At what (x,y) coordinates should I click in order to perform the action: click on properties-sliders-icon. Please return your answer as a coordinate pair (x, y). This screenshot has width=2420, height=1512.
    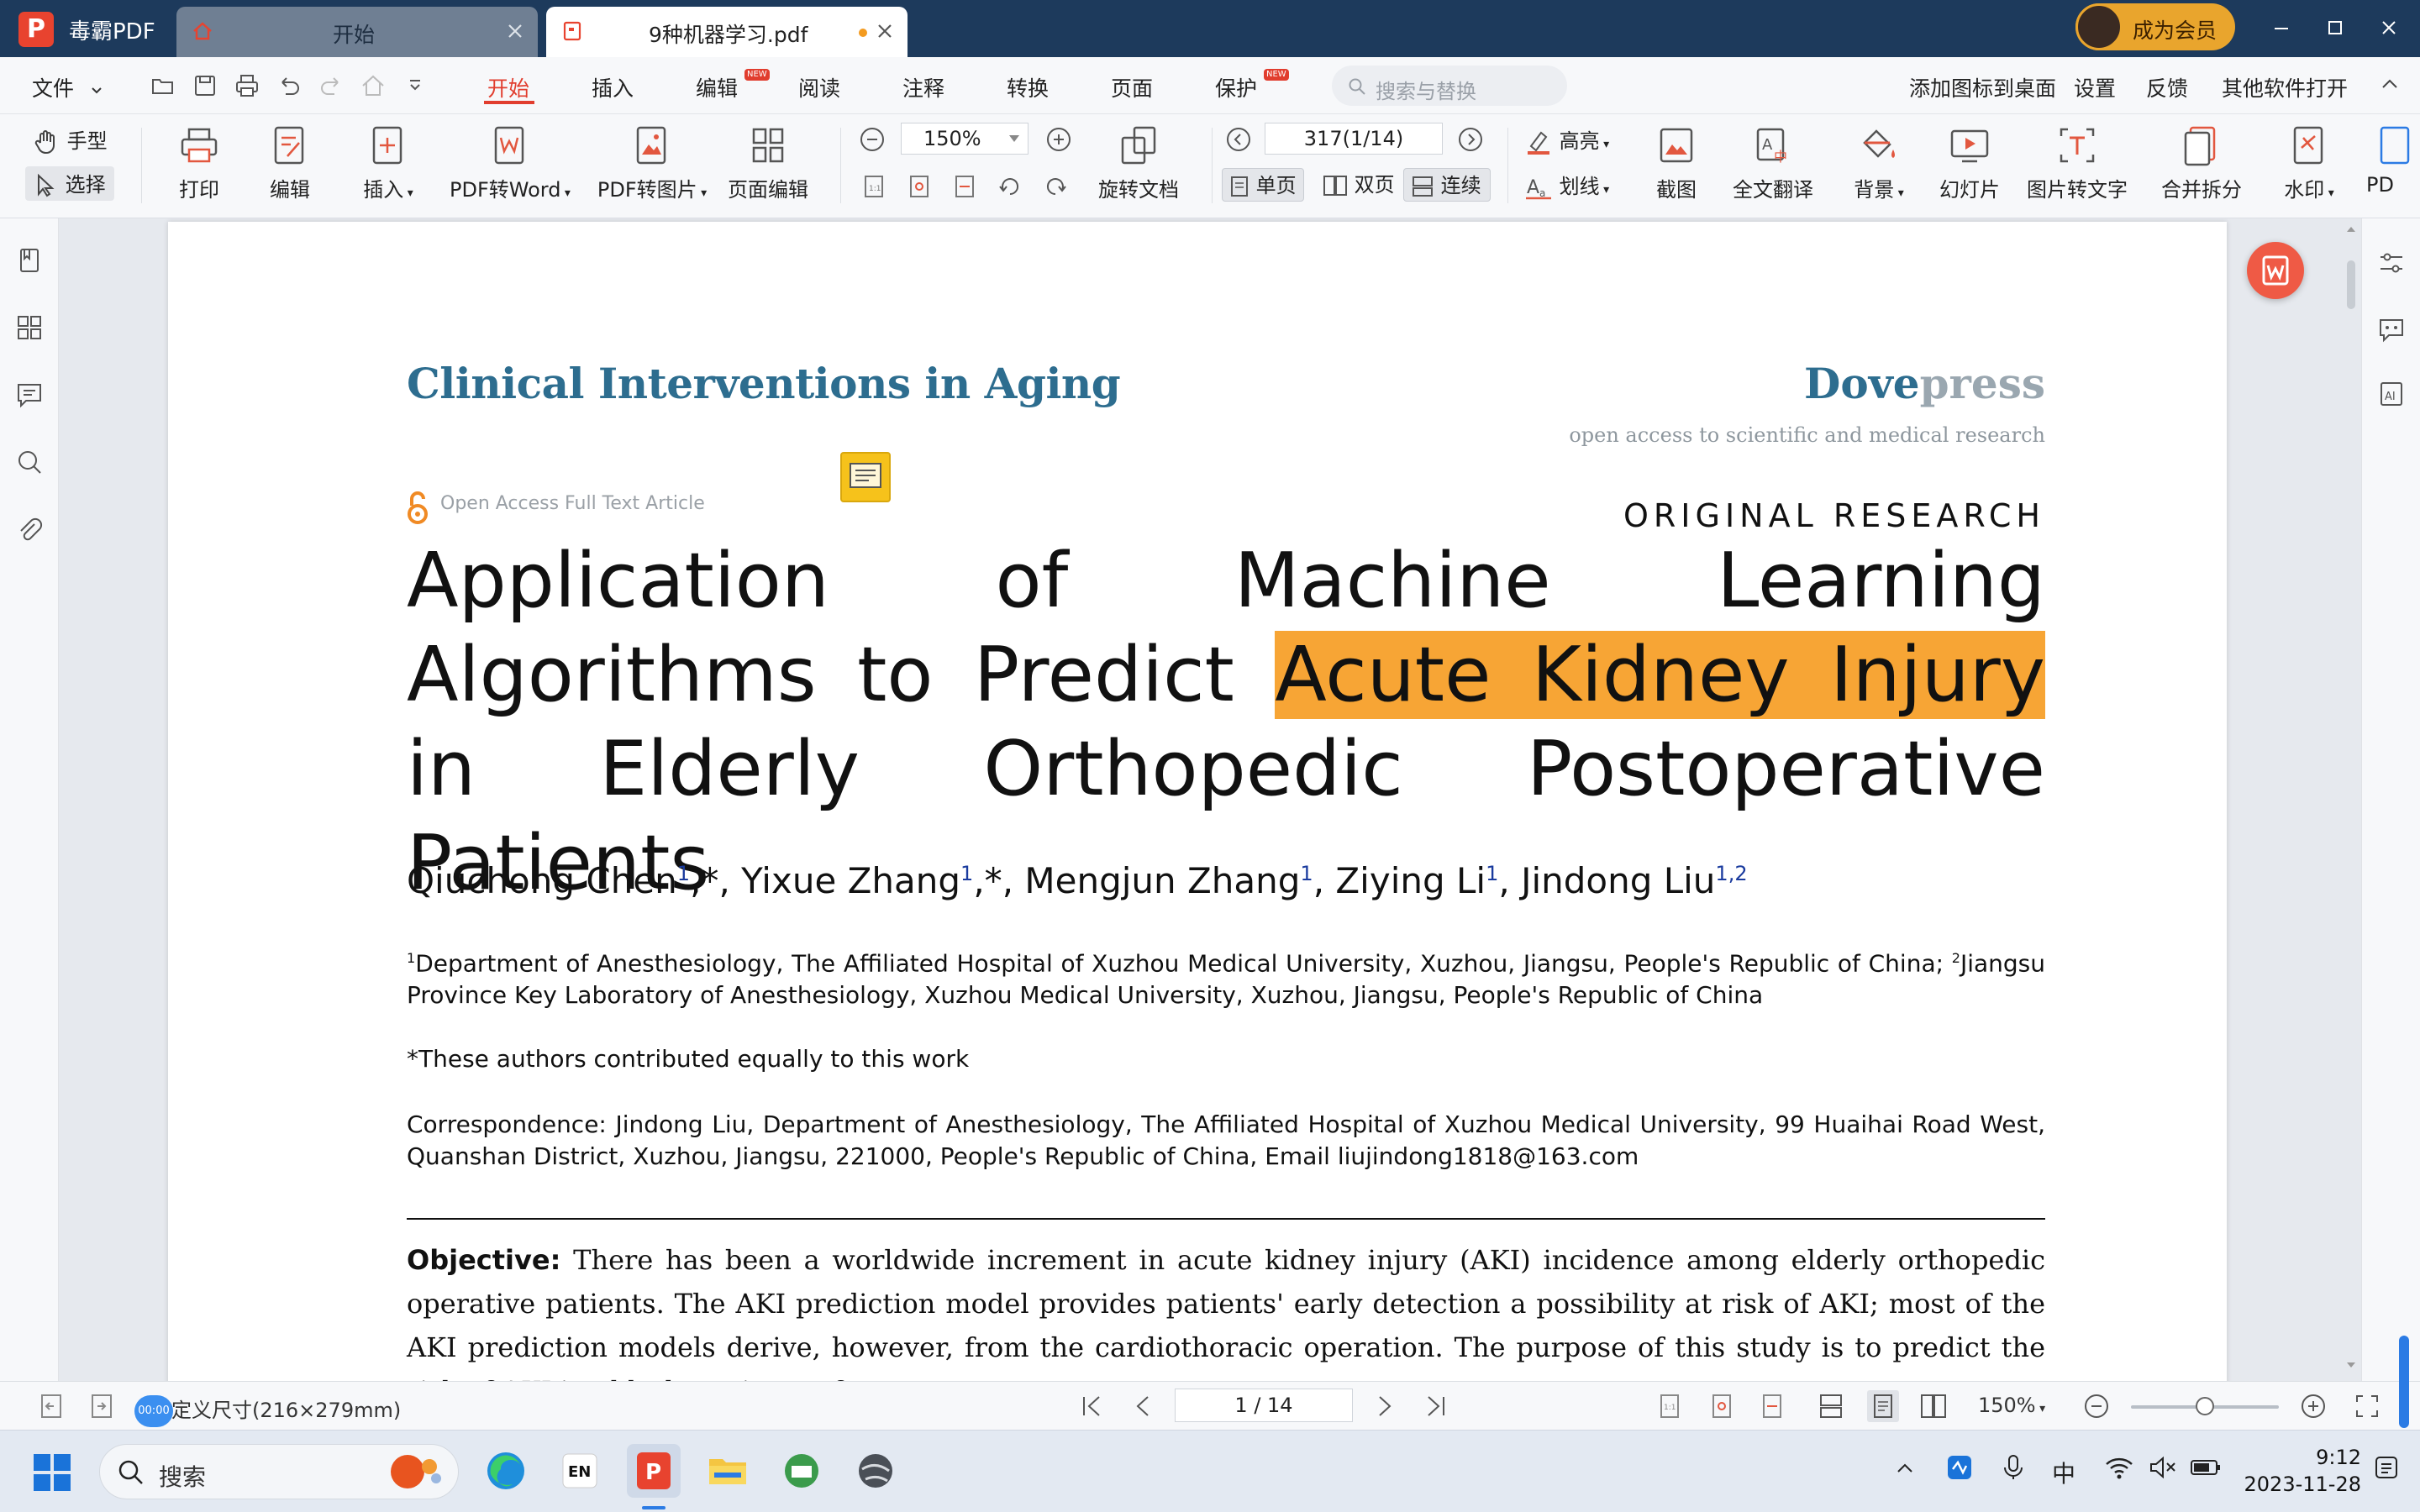
    Looking at the image, I should click on (2391, 263).